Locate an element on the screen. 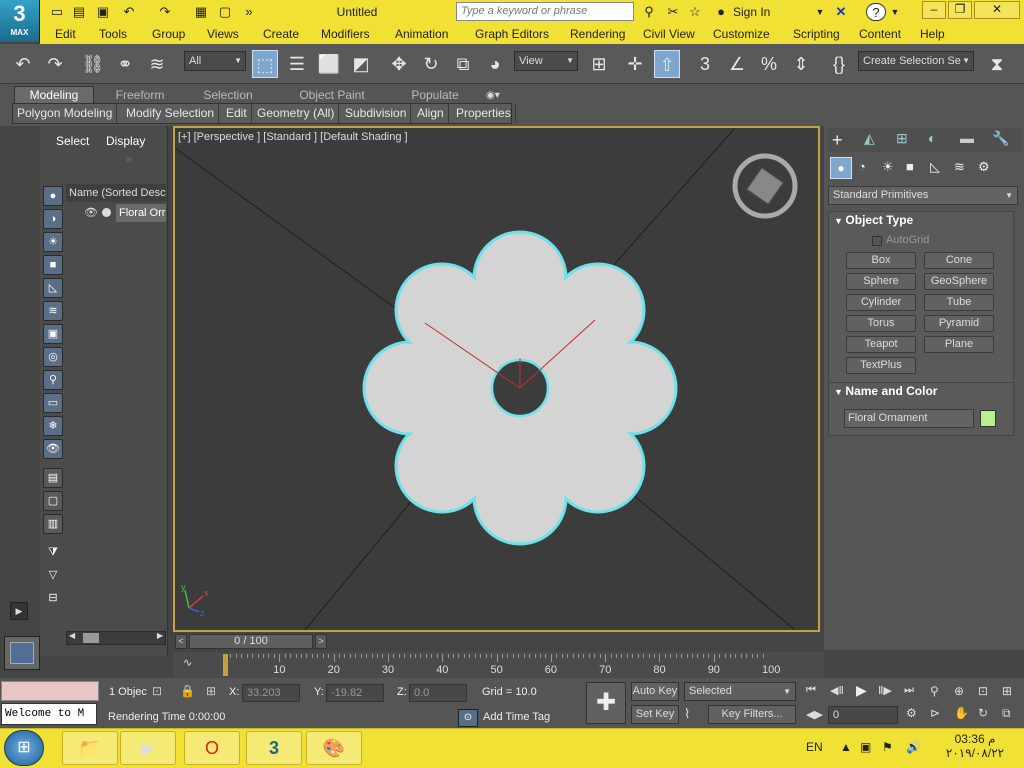 This screenshot has height=768, width=1024. angle-snap-icon: ∠ is located at coordinates (737, 64).